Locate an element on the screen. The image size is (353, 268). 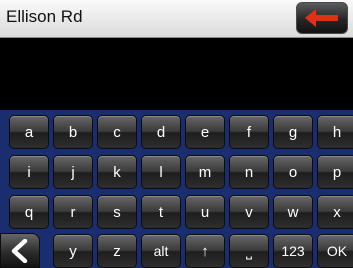
left-arrow-icon is located at coordinates (321, 18).